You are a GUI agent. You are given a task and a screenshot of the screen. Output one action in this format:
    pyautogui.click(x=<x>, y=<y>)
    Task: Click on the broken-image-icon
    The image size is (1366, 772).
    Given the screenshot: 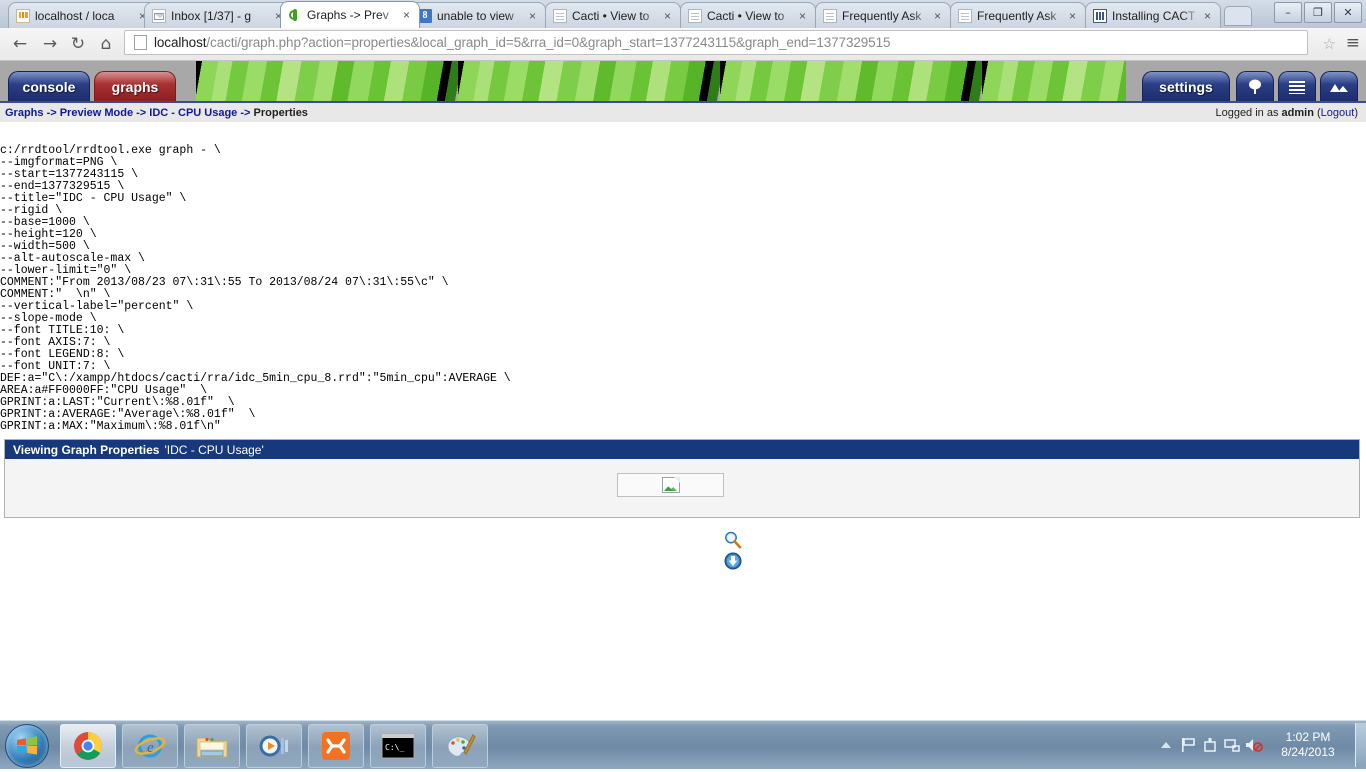 What is the action you would take?
    pyautogui.click(x=671, y=485)
    